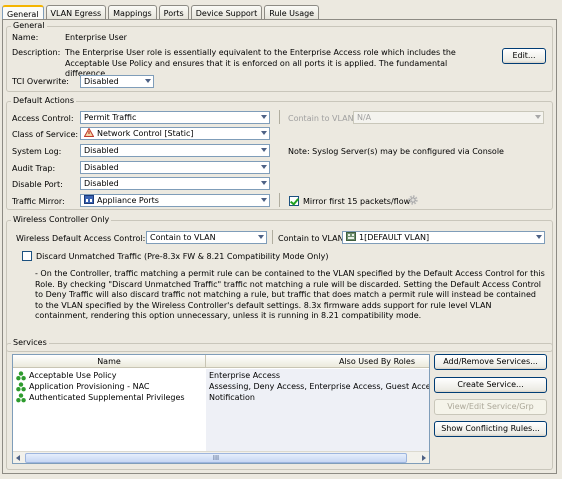  Describe the element at coordinates (101, 183) in the screenshot. I see `disable-port-value: Disabled` at that location.